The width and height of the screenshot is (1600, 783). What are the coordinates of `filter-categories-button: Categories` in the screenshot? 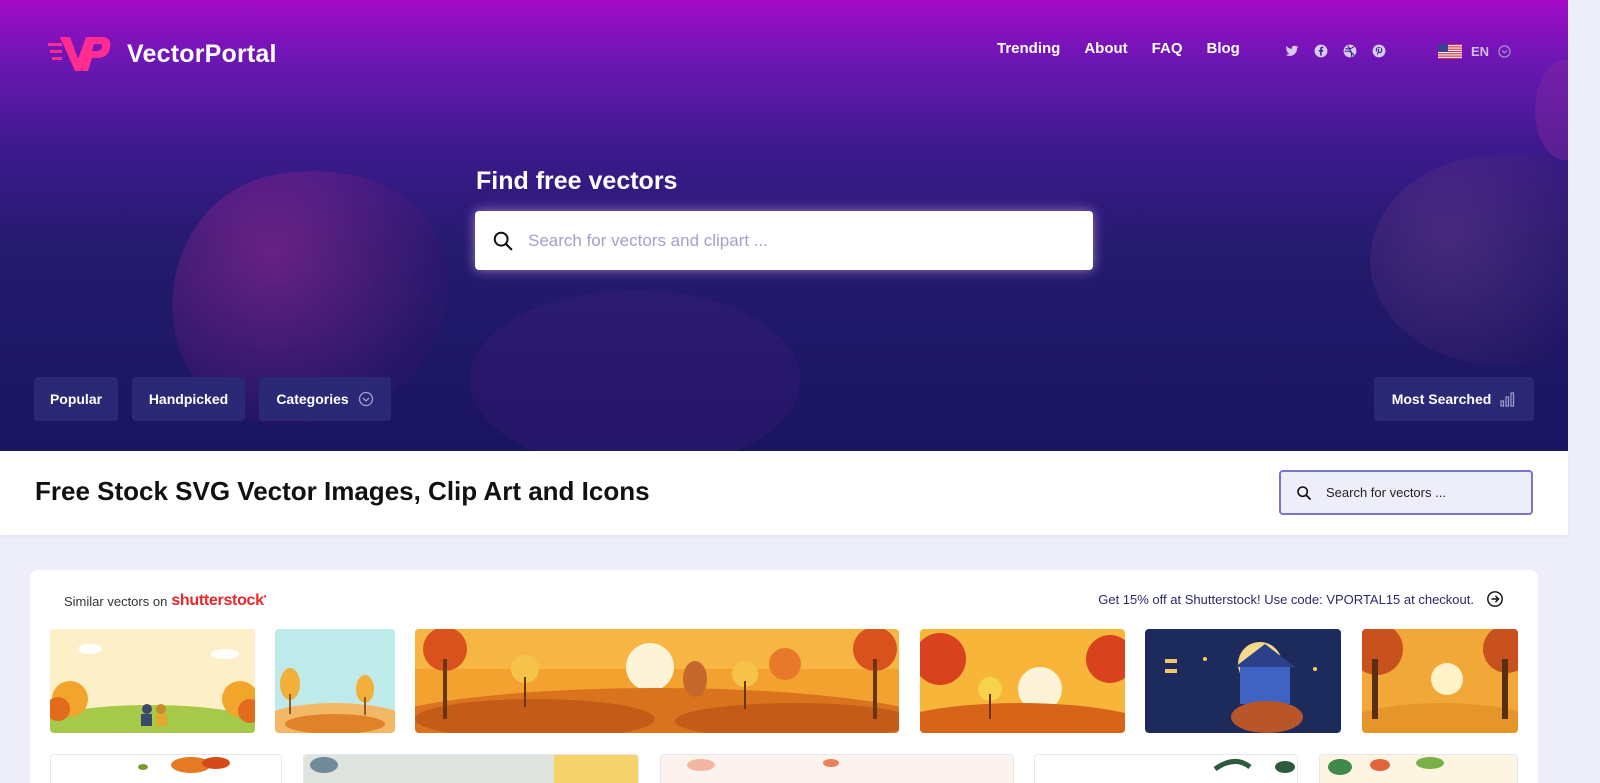 It's located at (325, 399).